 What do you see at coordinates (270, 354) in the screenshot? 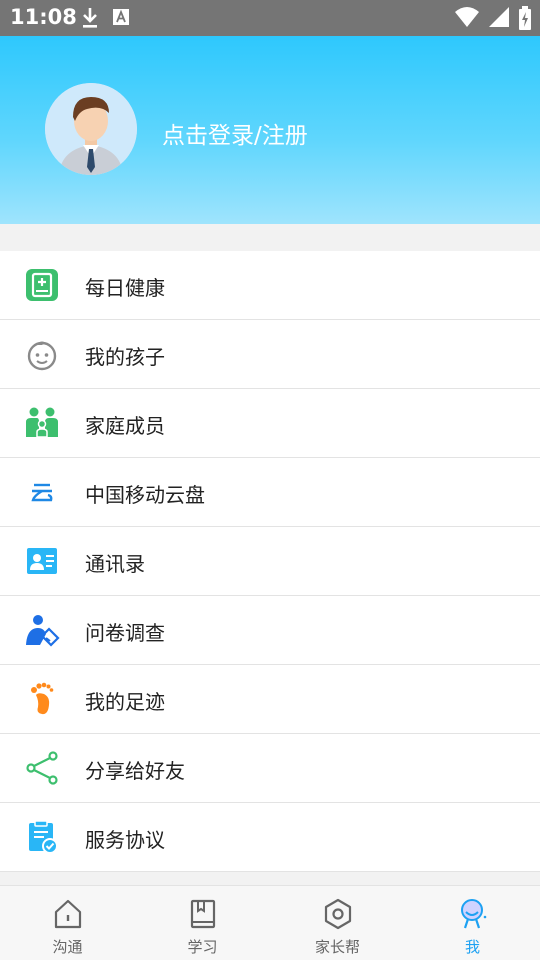
I see `menu-item-my-children: 我的孩子` at bounding box center [270, 354].